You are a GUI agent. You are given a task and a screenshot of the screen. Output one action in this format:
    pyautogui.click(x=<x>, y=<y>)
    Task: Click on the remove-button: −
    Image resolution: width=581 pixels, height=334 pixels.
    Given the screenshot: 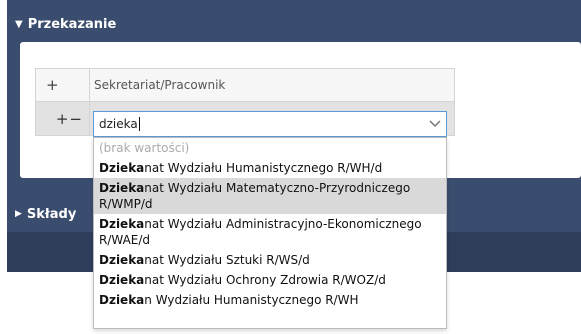 What is the action you would take?
    pyautogui.click(x=76, y=119)
    